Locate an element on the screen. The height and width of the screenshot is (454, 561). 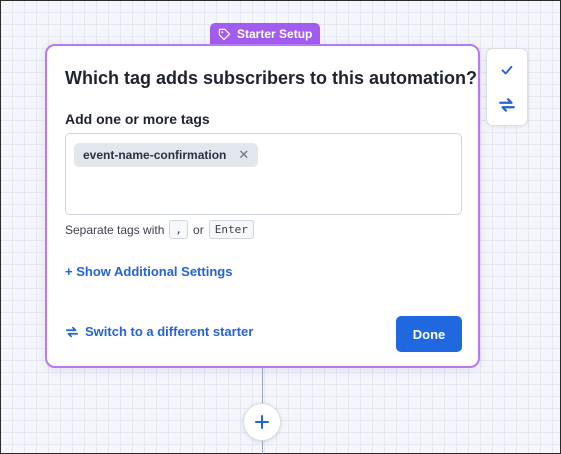
tags-field-label: Add one or more tags is located at coordinates (137, 119).